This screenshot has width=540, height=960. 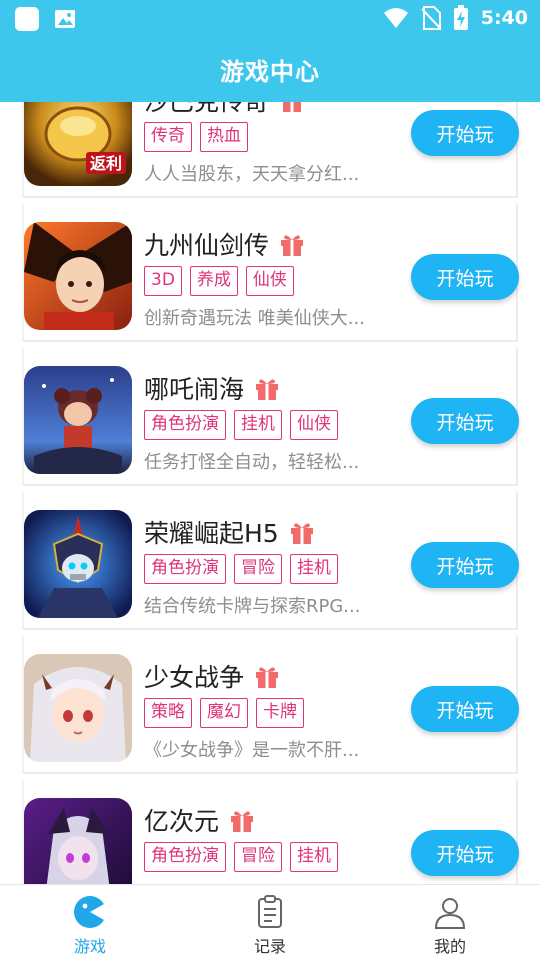 I want to click on svg-text: 返利, so click(x=106, y=163).